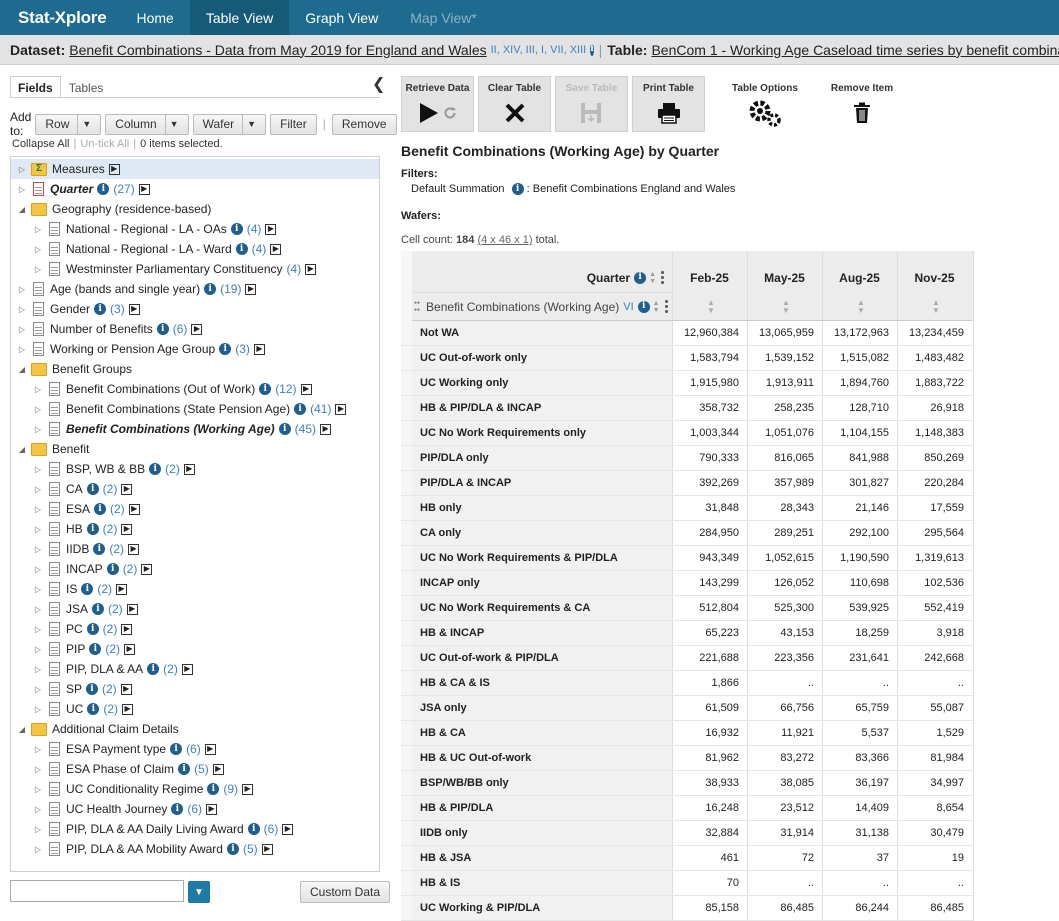 This screenshot has width=1059, height=921. Describe the element at coordinates (514, 104) in the screenshot. I see `clear-table-button: Clear Table` at that location.